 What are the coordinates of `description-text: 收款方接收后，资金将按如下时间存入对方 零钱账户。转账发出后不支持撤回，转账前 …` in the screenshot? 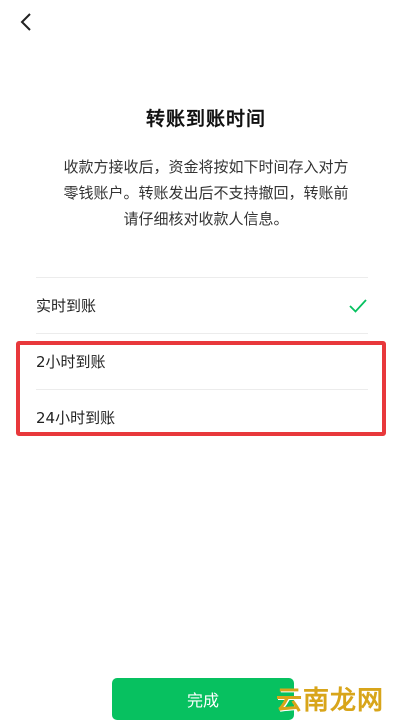 It's located at (206, 193).